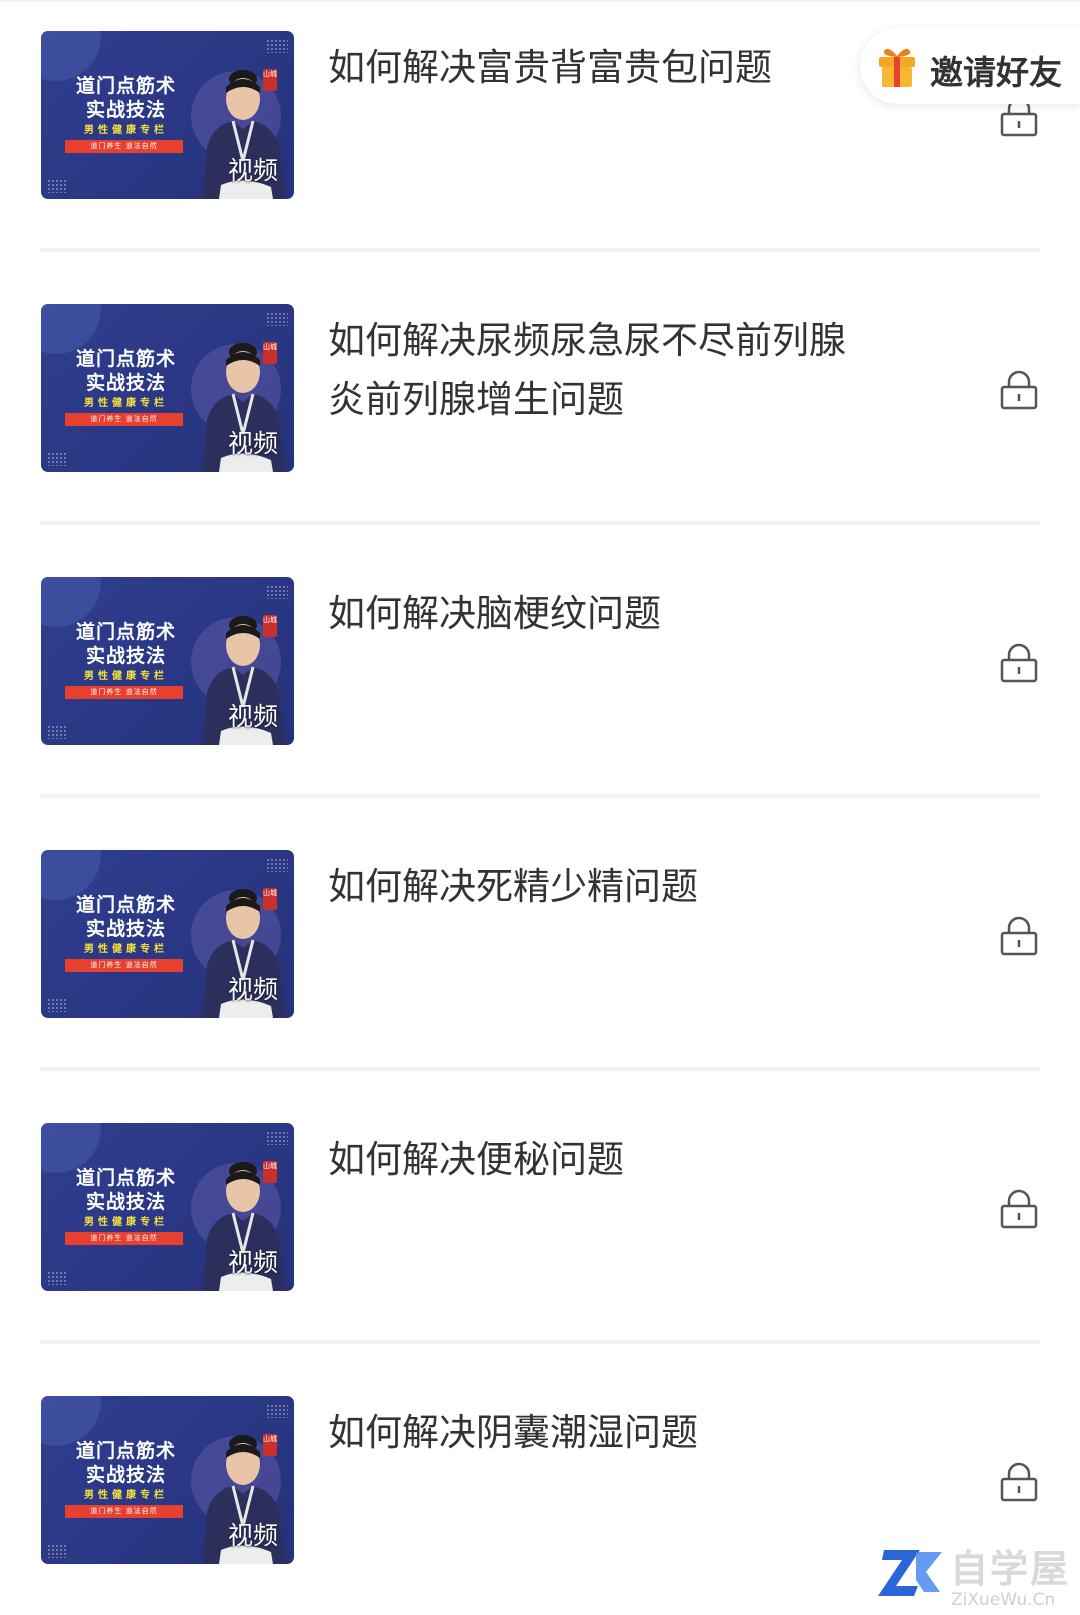 The width and height of the screenshot is (1080, 1615). Describe the element at coordinates (910, 1573) in the screenshot. I see `brand-logo` at that location.